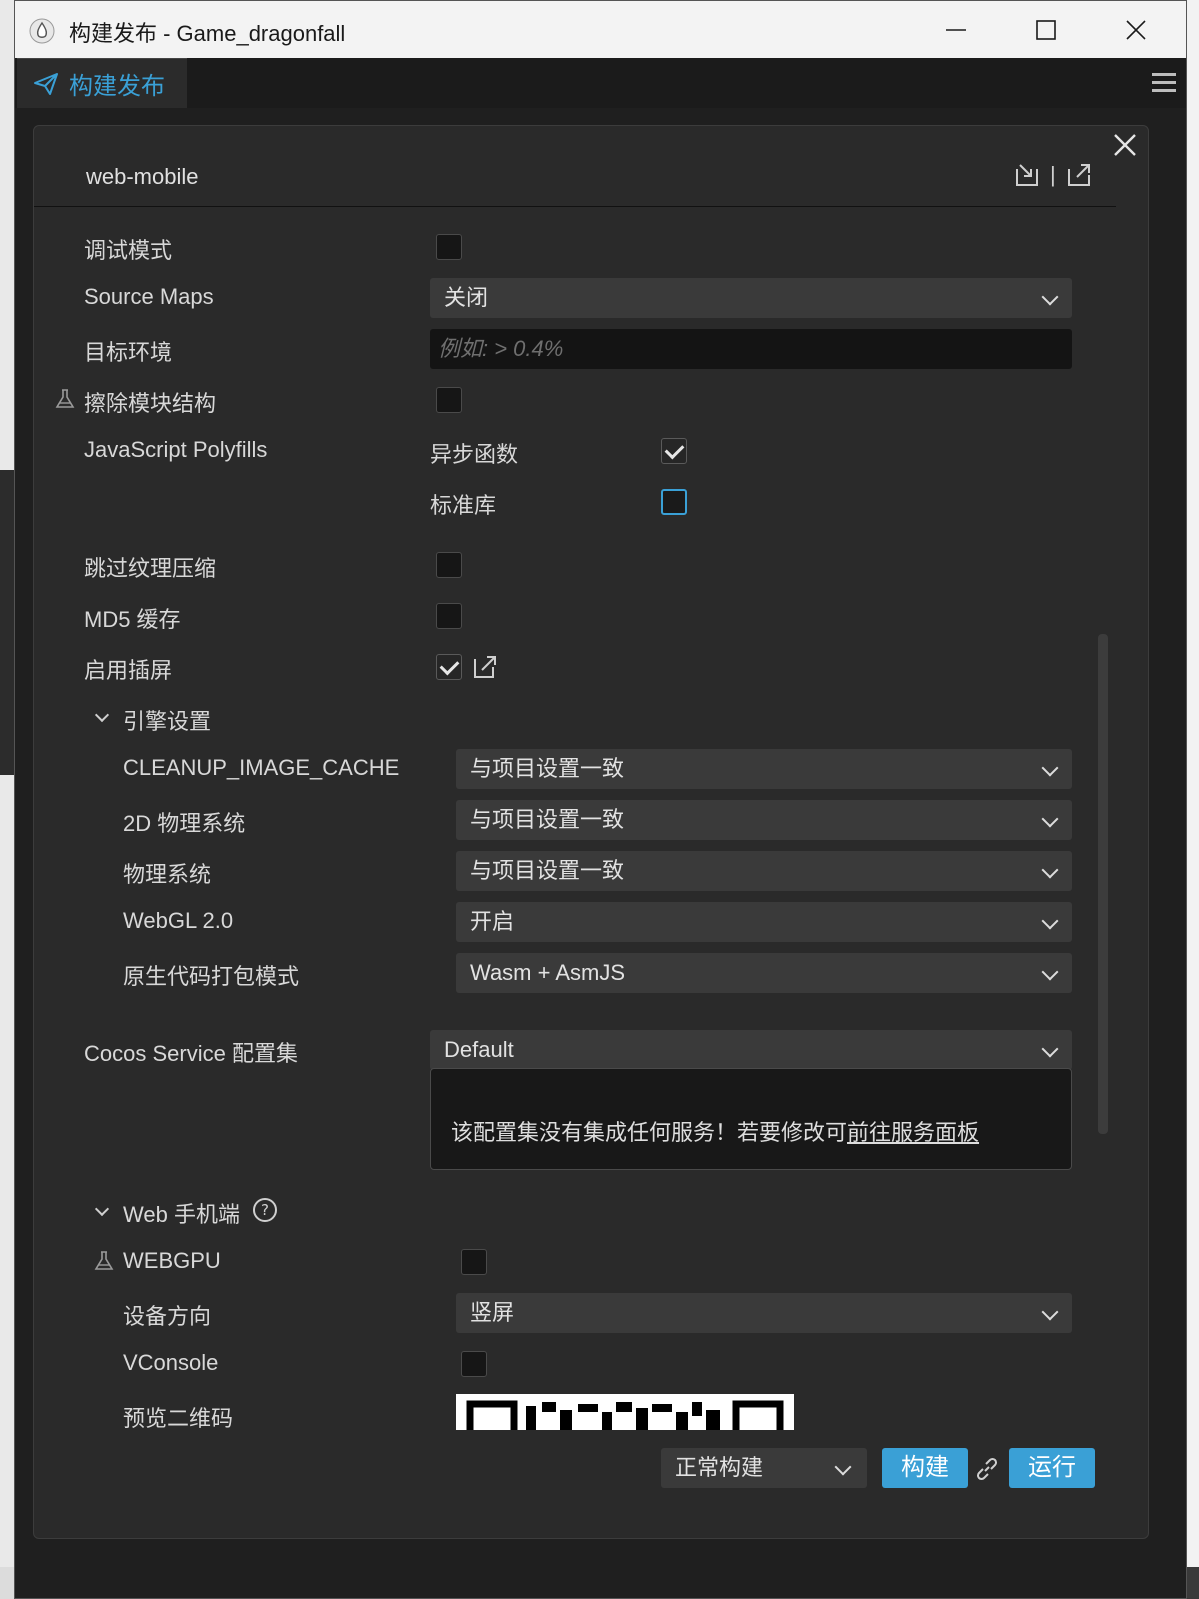 The height and width of the screenshot is (1599, 1199). What do you see at coordinates (1125, 145) in the screenshot?
I see `panel-close-icon` at bounding box center [1125, 145].